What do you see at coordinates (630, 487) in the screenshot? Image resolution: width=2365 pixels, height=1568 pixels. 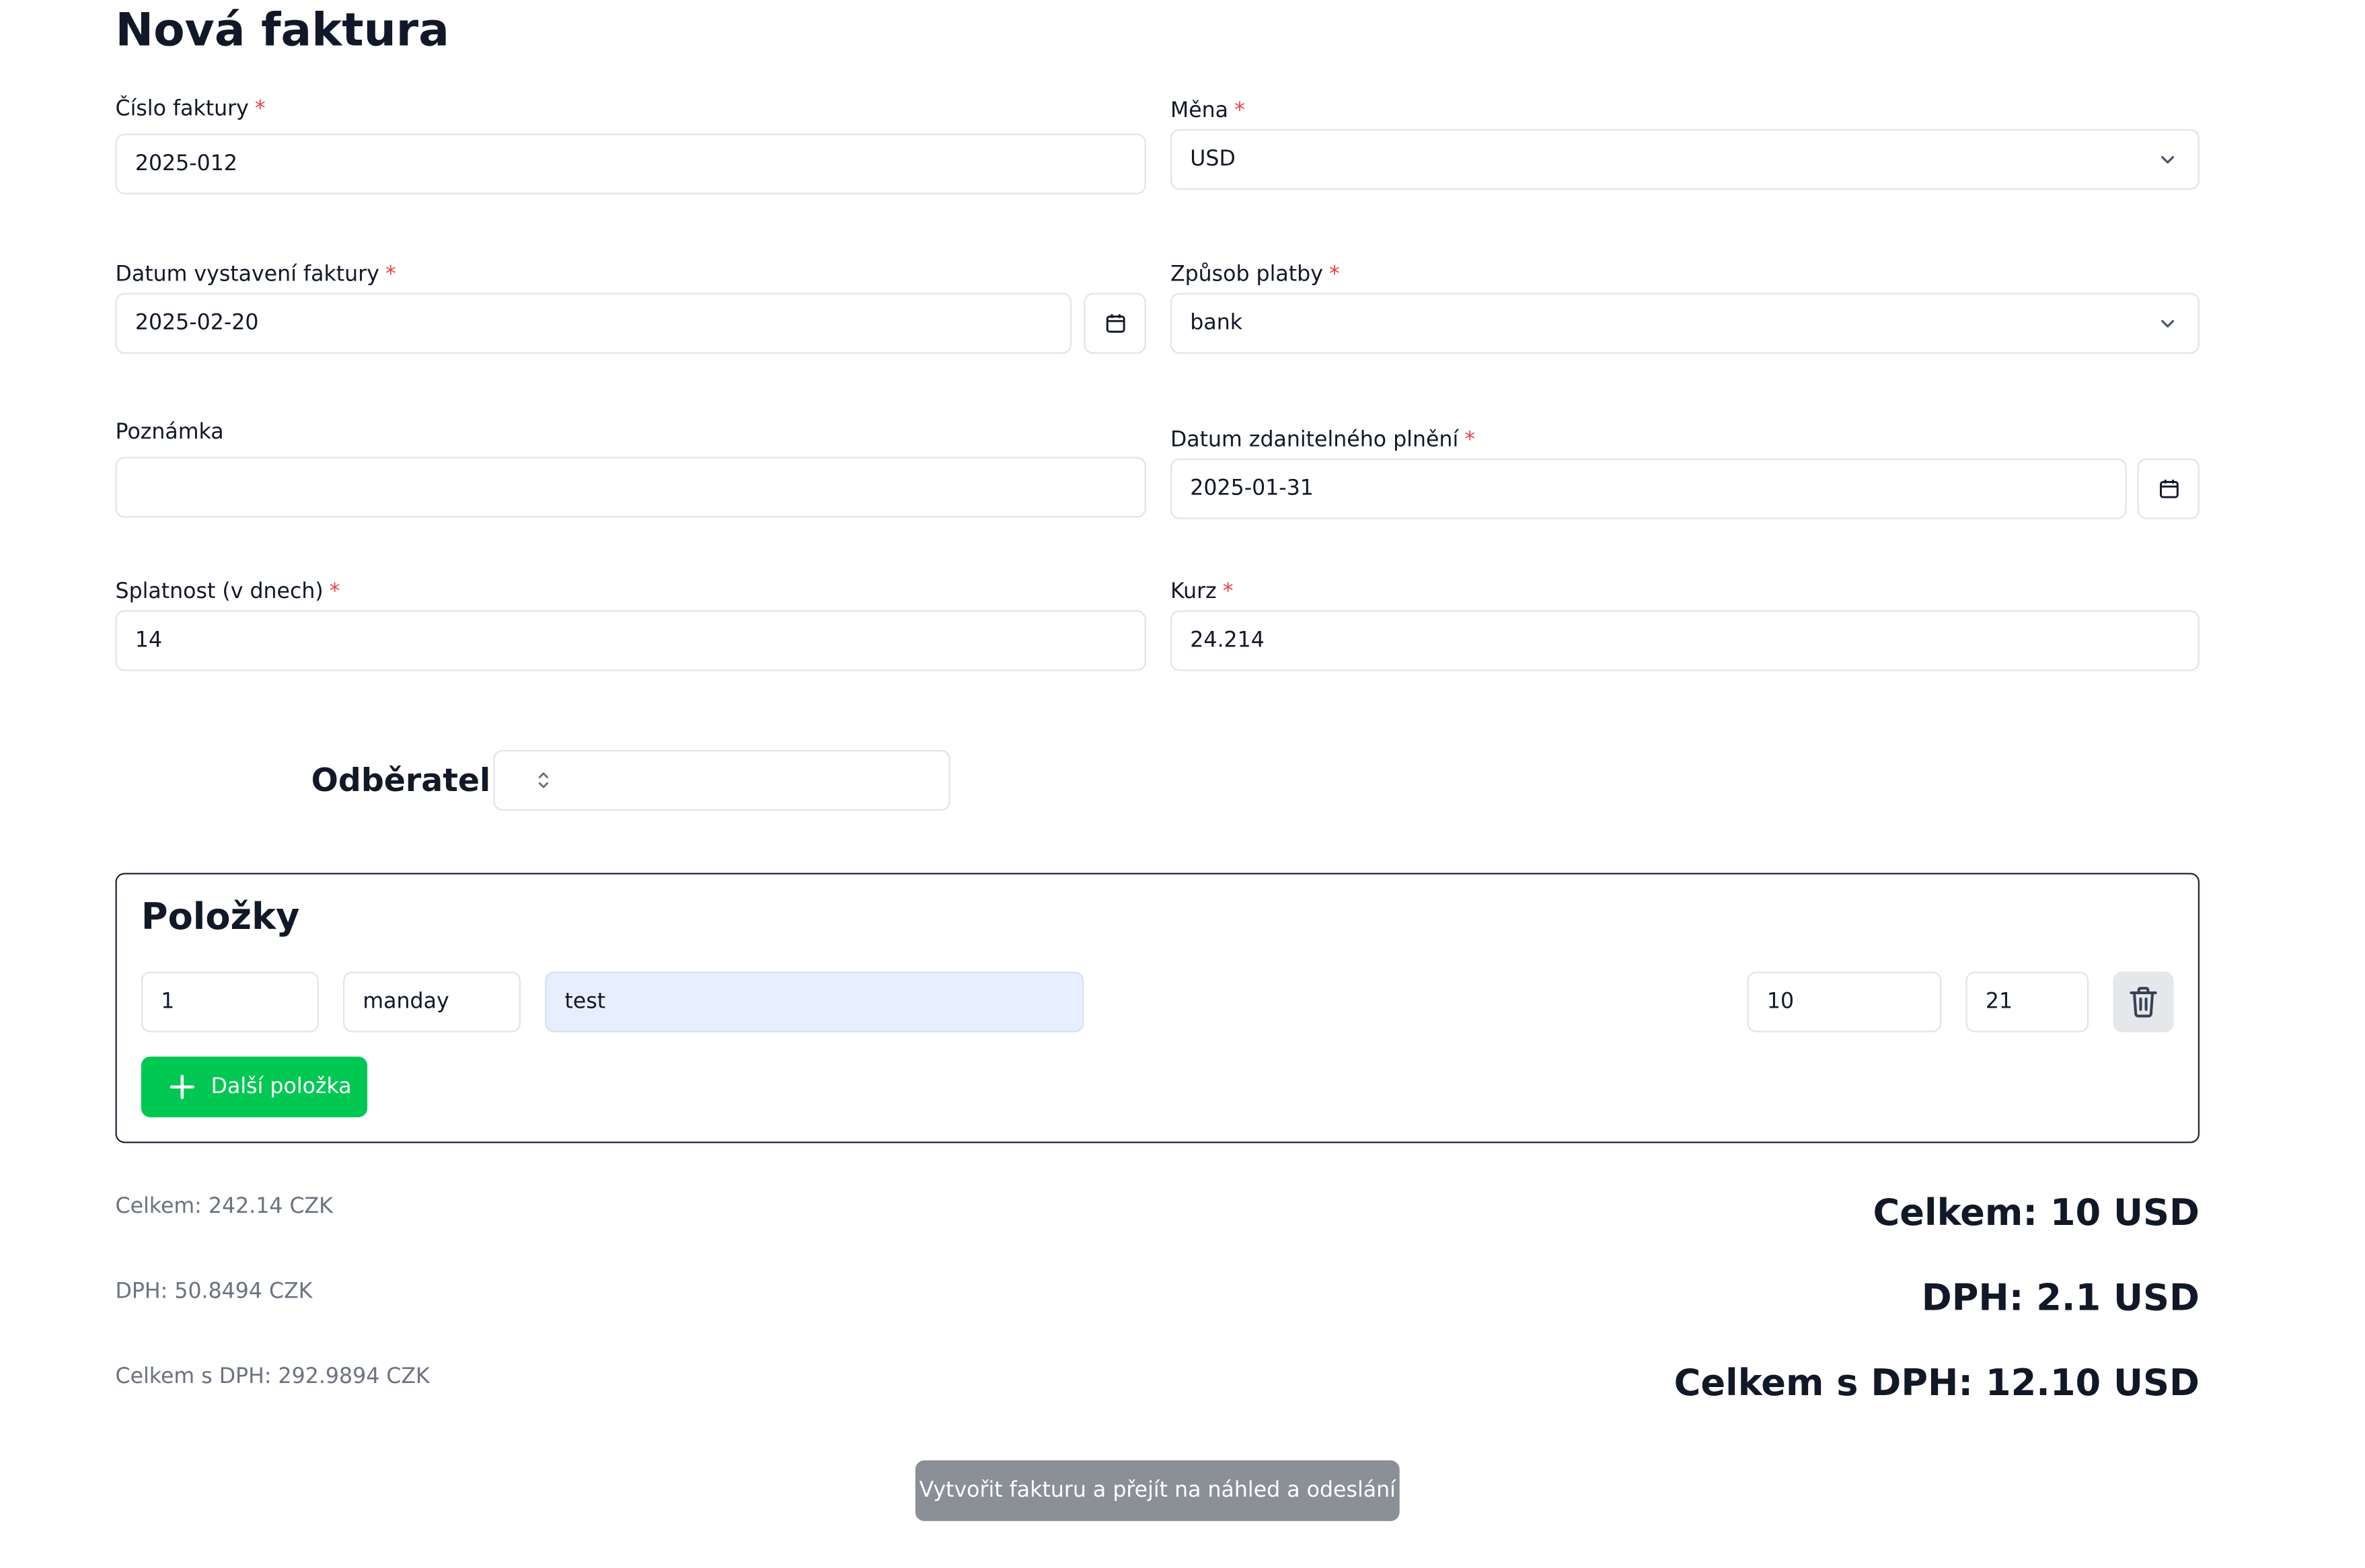 I see `note-input` at bounding box center [630, 487].